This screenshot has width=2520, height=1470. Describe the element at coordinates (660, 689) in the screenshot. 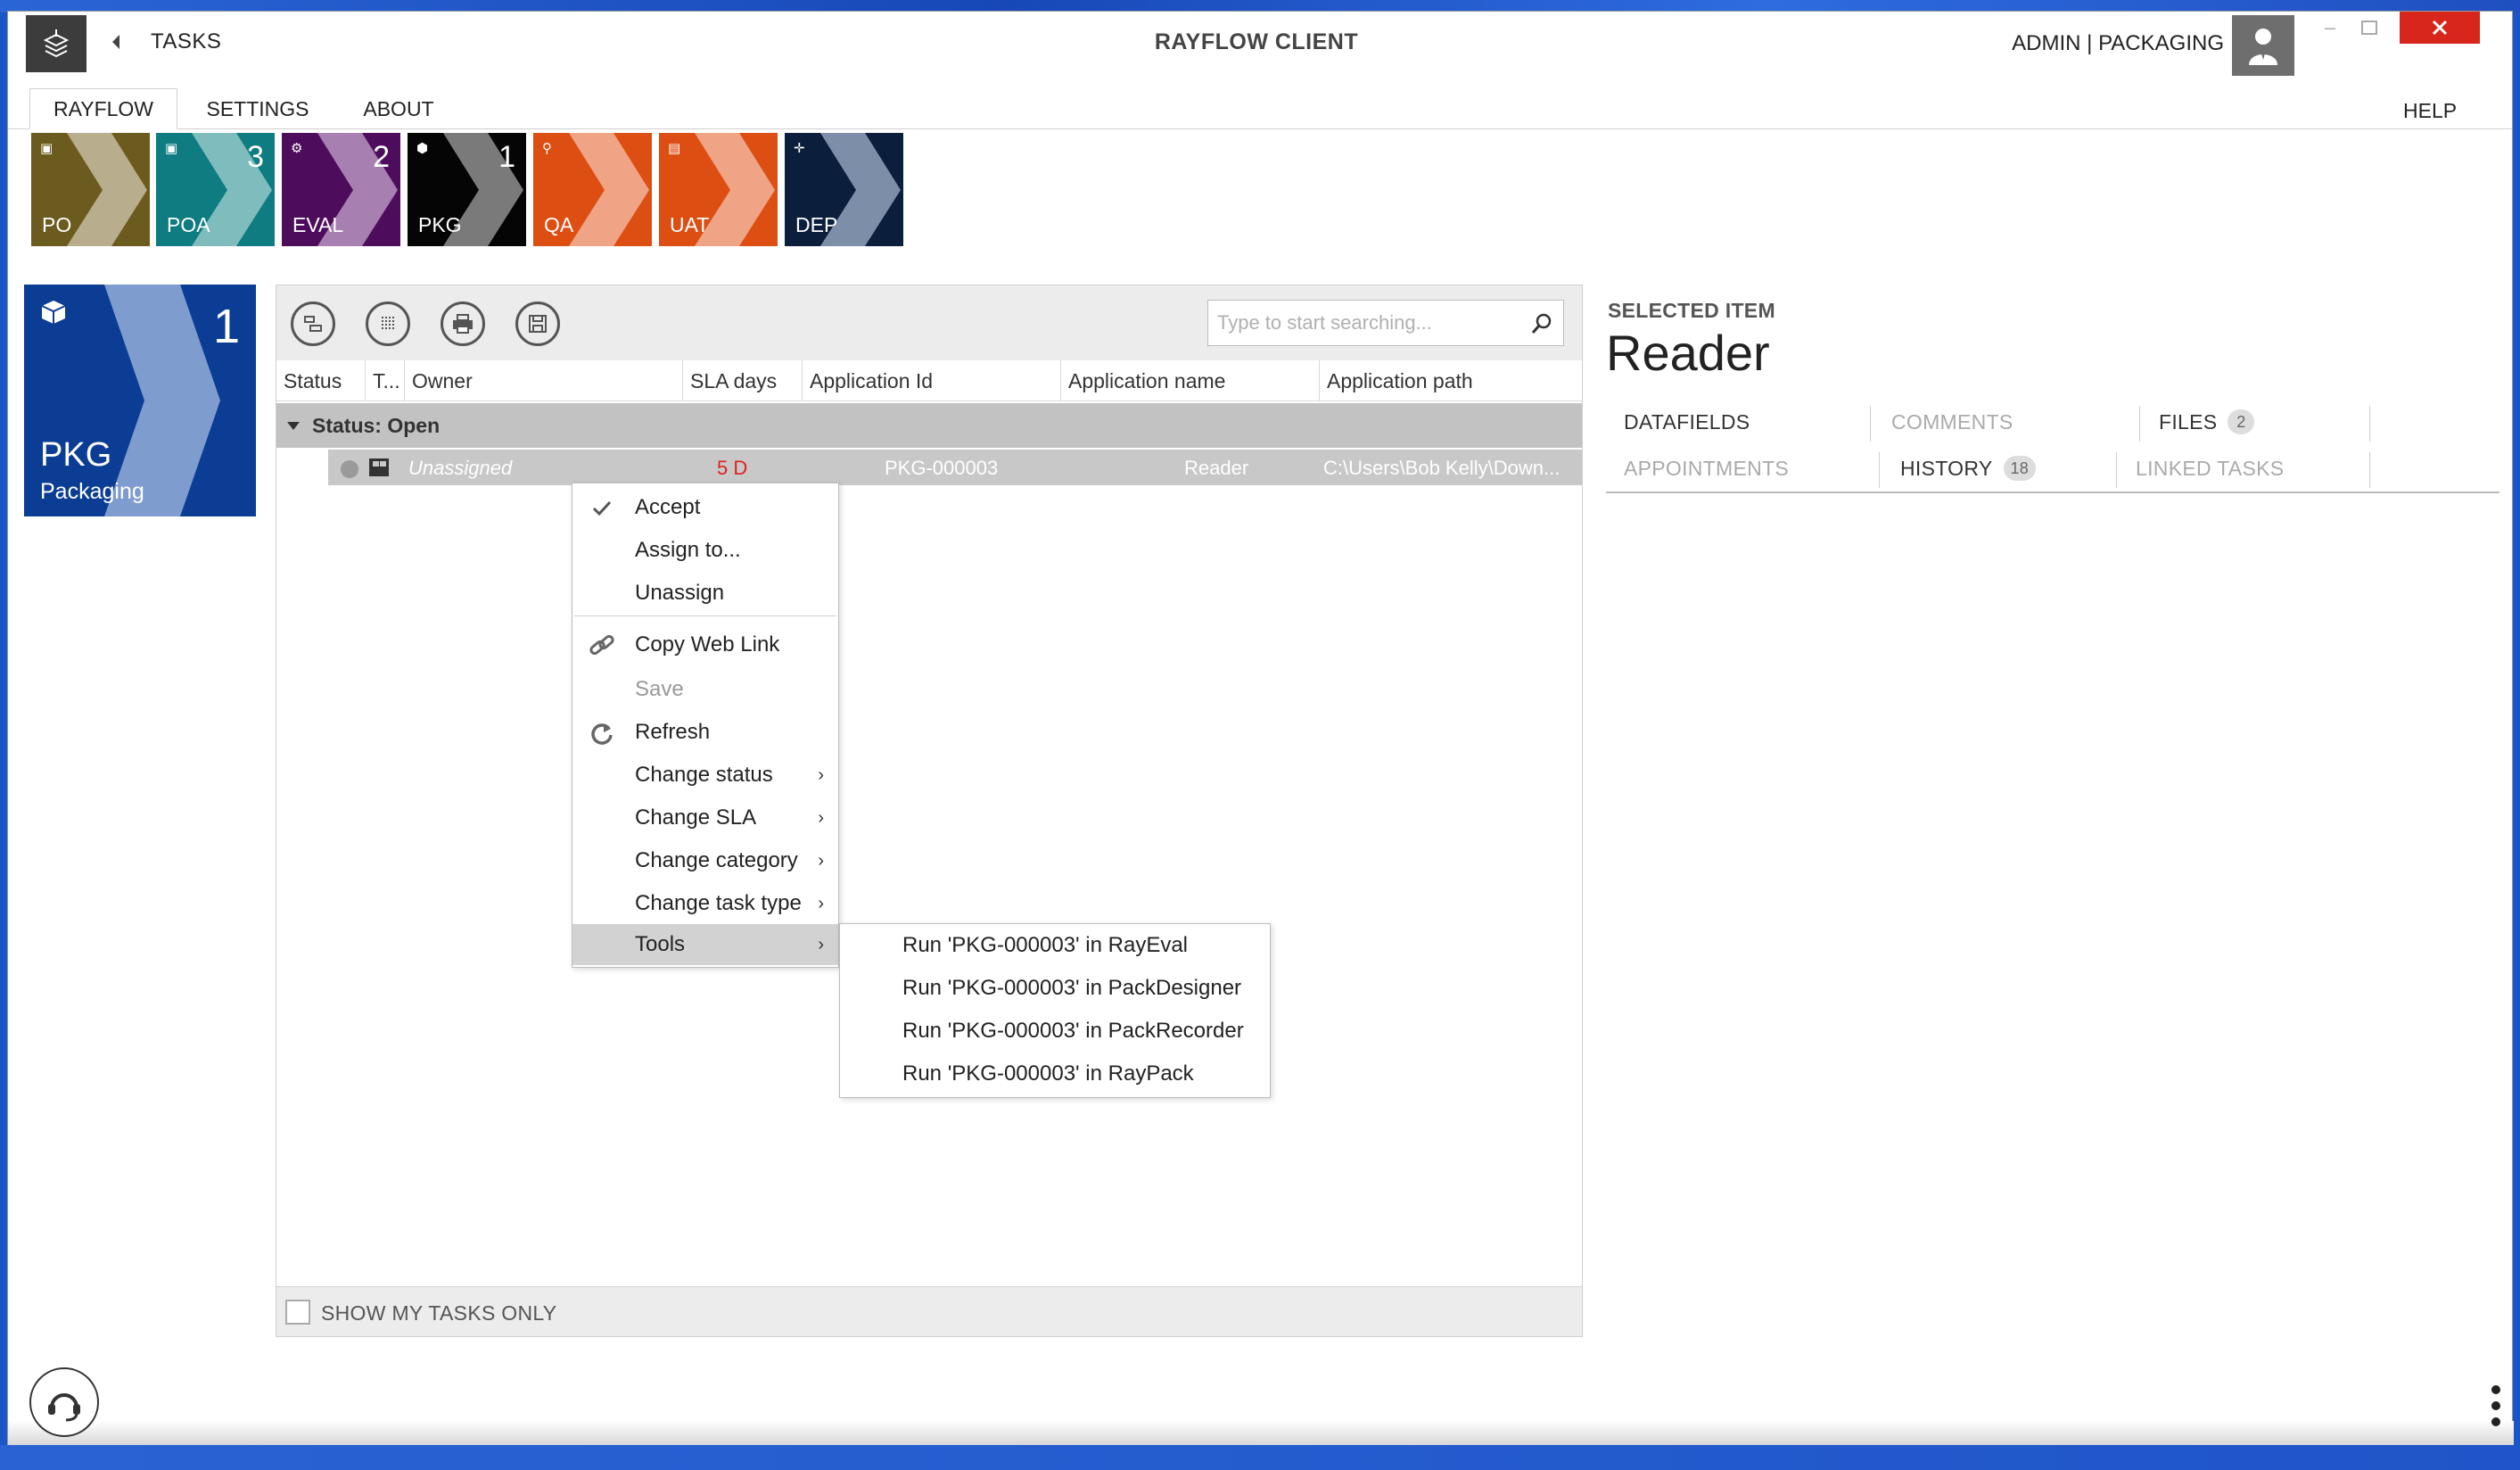

I see `menu-item-label: Save` at that location.